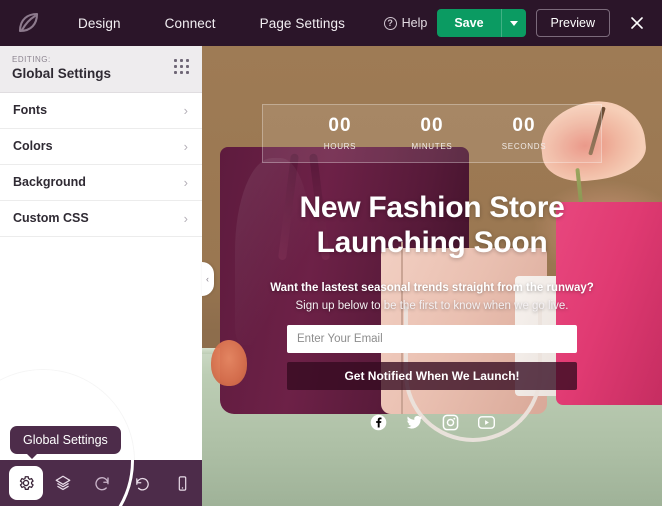 The width and height of the screenshot is (662, 506). I want to click on chevron-down-icon, so click(513, 23).